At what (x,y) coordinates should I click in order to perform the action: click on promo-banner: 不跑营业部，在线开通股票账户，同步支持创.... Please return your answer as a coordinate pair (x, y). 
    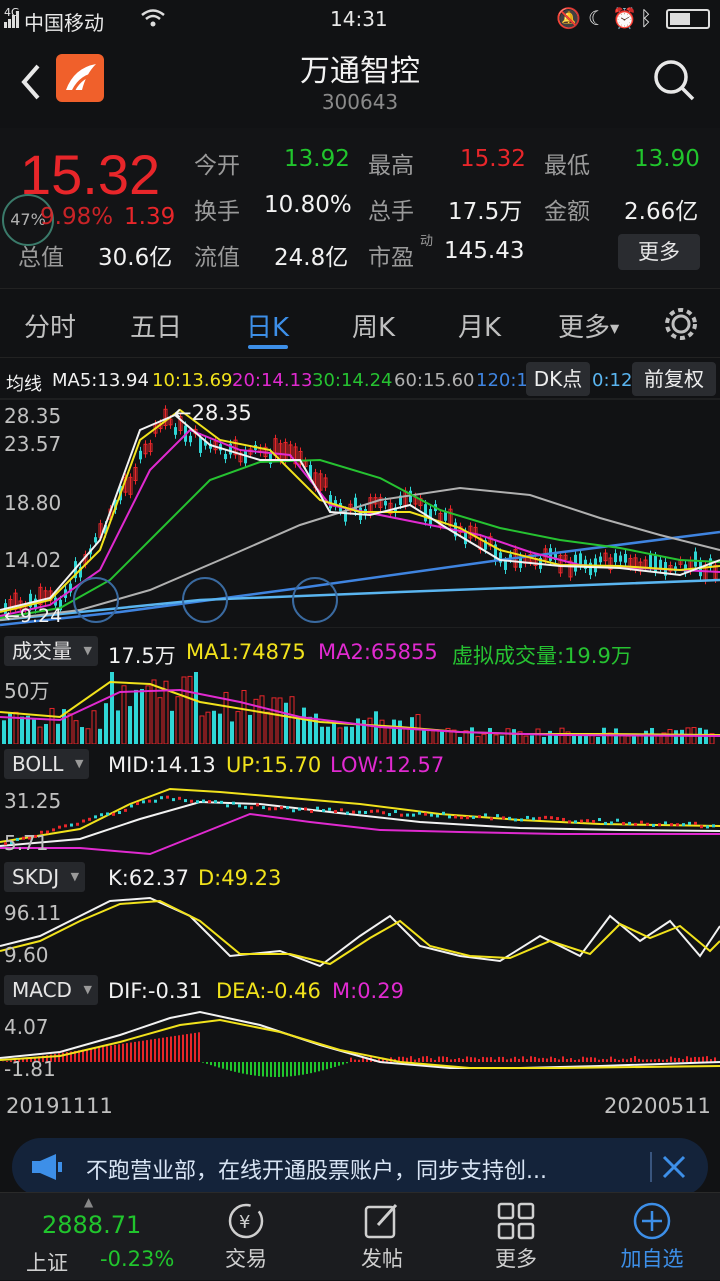
    Looking at the image, I should click on (360, 1167).